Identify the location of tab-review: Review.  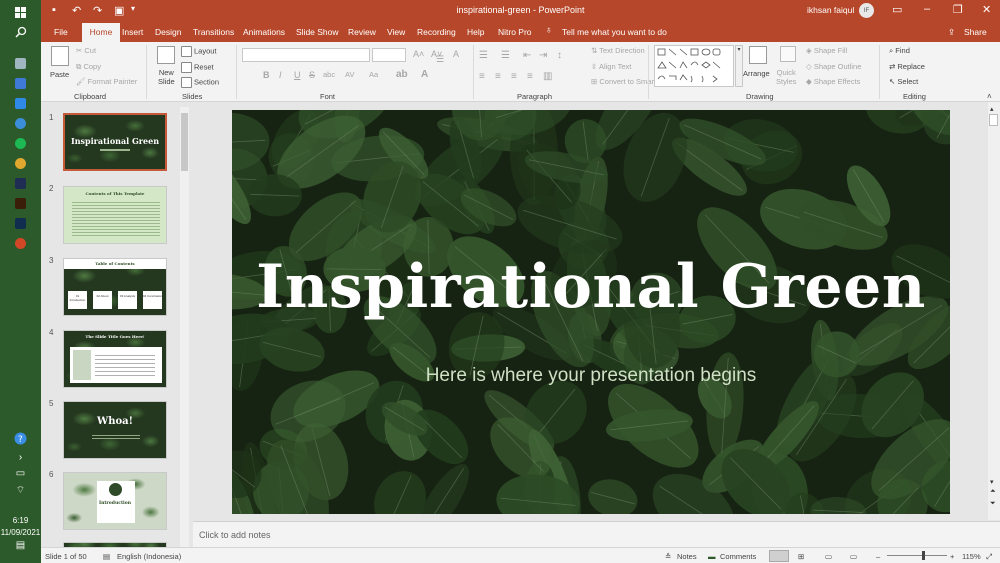
(362, 32).